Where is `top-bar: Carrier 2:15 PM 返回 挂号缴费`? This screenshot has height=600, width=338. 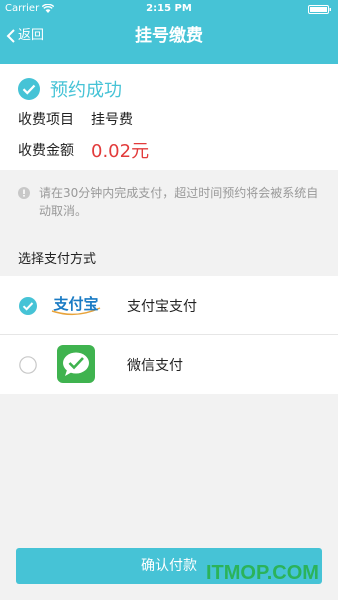
top-bar: Carrier 2:15 PM 返回 挂号缴费 is located at coordinates (169, 32).